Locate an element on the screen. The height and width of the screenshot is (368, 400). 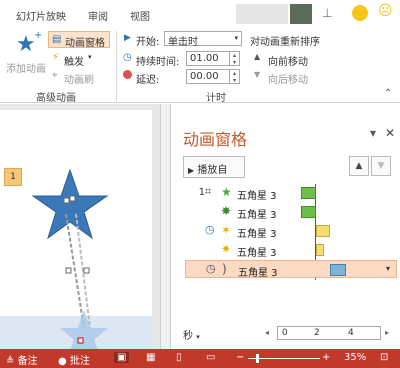
tab-review: 审阅 is located at coordinates (98, 15).